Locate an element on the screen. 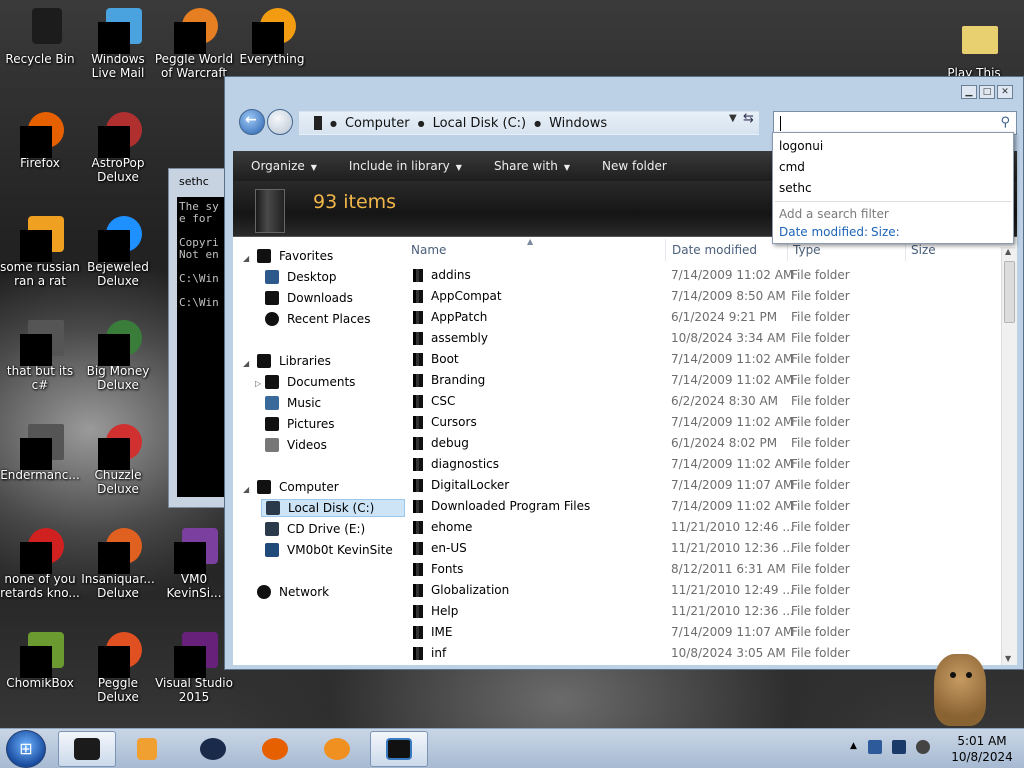 This screenshot has width=1024, height=768. table-row: addins 7/14/2009 11:02 AM File folder is located at coordinates (704, 275).